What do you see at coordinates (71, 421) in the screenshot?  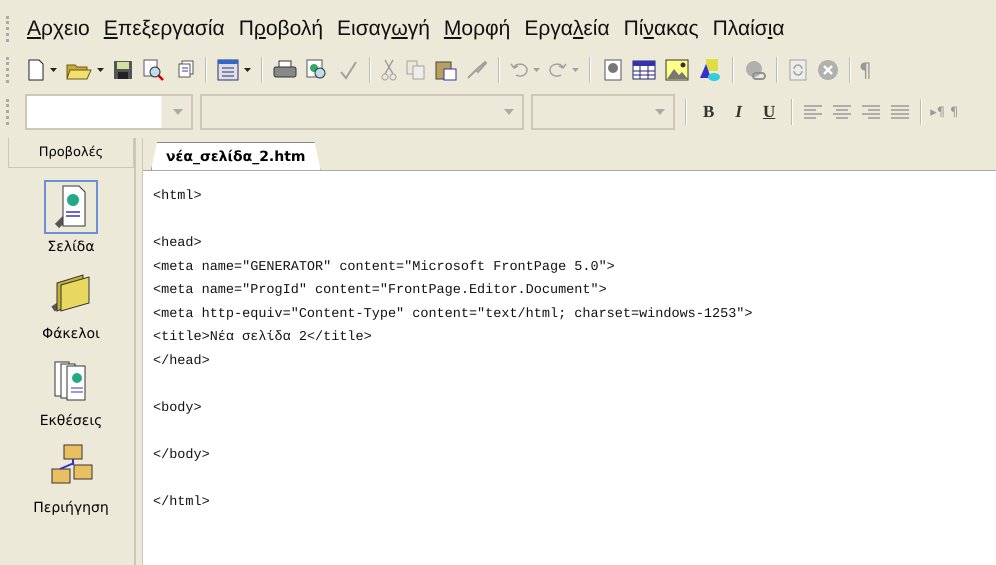 I see `view-label: Εκθέσεις` at bounding box center [71, 421].